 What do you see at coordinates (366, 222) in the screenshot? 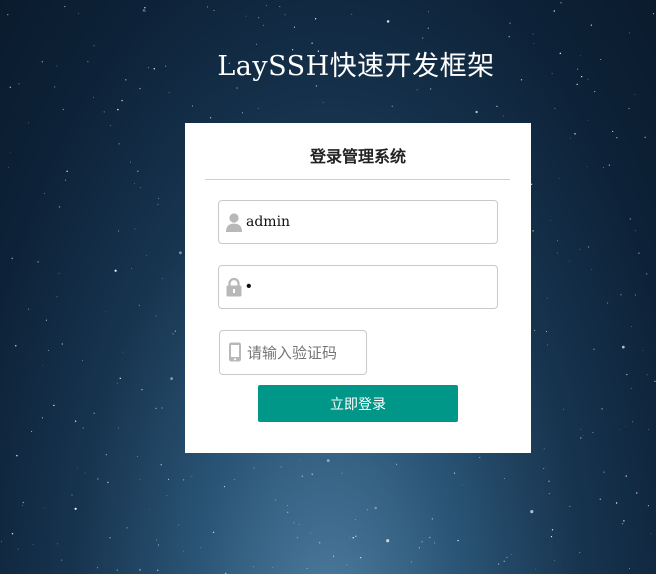
I see `username-input` at bounding box center [366, 222].